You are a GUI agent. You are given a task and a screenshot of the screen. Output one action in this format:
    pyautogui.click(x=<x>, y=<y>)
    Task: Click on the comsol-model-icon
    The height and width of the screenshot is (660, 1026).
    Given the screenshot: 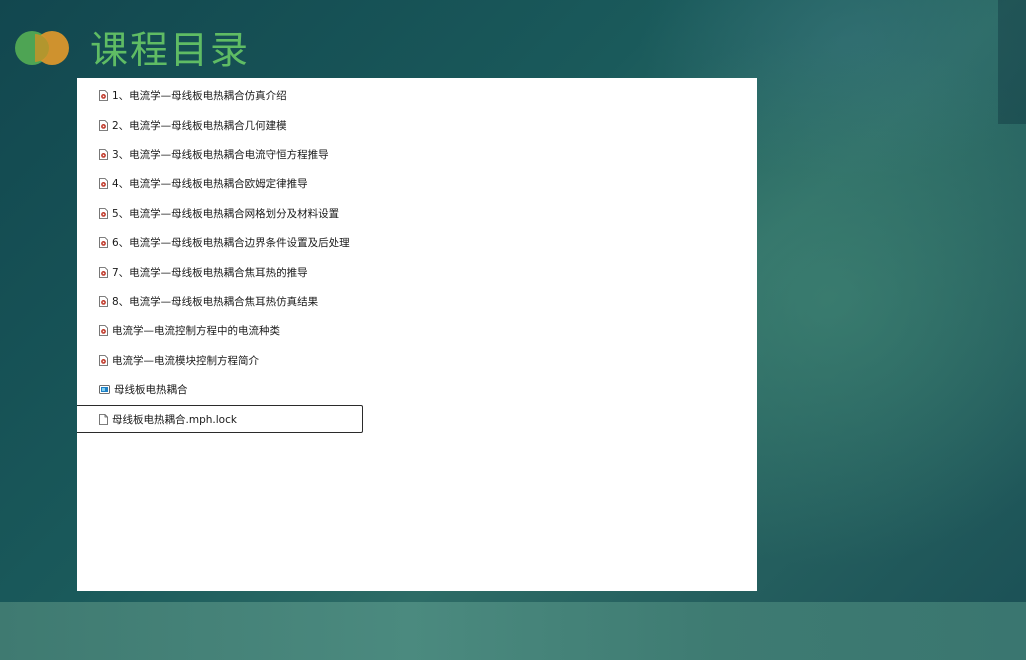 What is the action you would take?
    pyautogui.click(x=104, y=389)
    